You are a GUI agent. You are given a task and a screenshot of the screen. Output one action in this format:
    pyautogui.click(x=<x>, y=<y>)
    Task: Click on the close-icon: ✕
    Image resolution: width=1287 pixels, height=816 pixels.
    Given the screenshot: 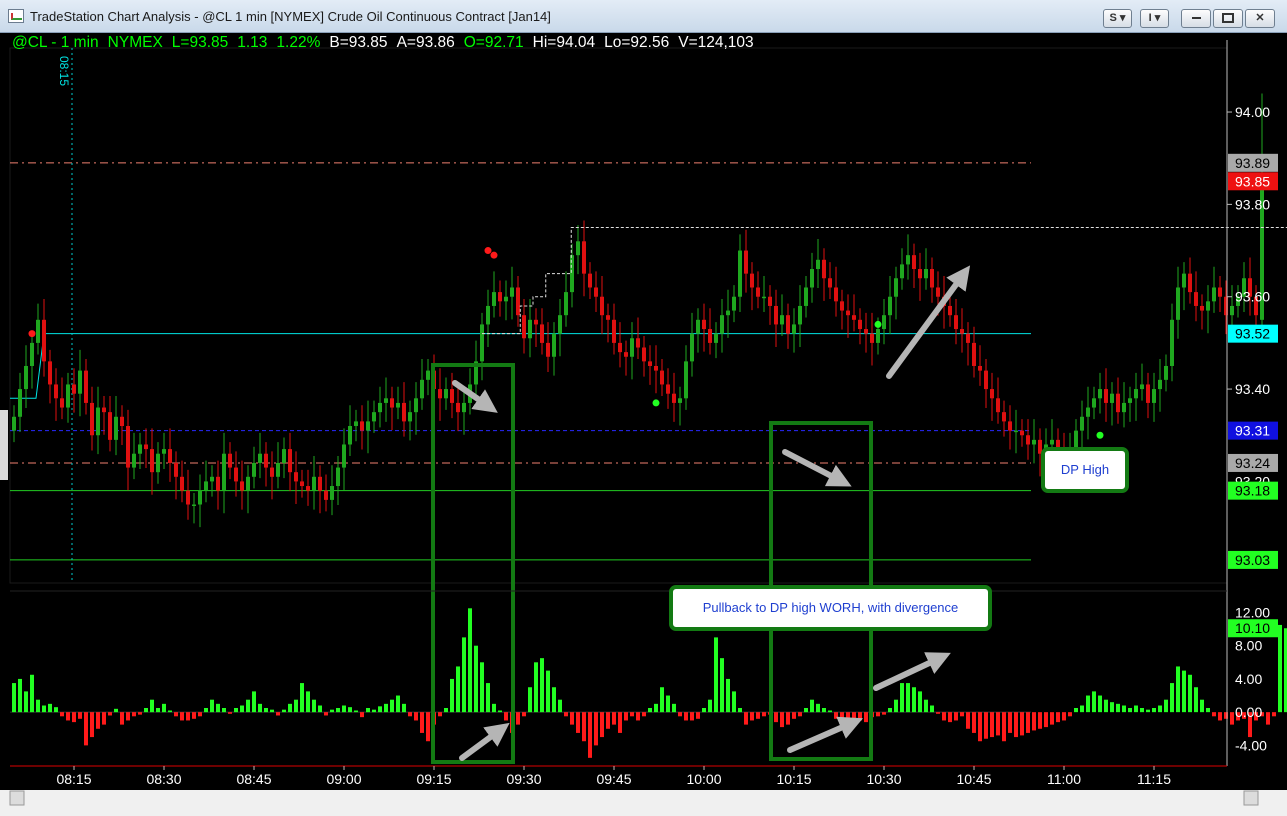 What is the action you would take?
    pyautogui.click(x=1260, y=18)
    